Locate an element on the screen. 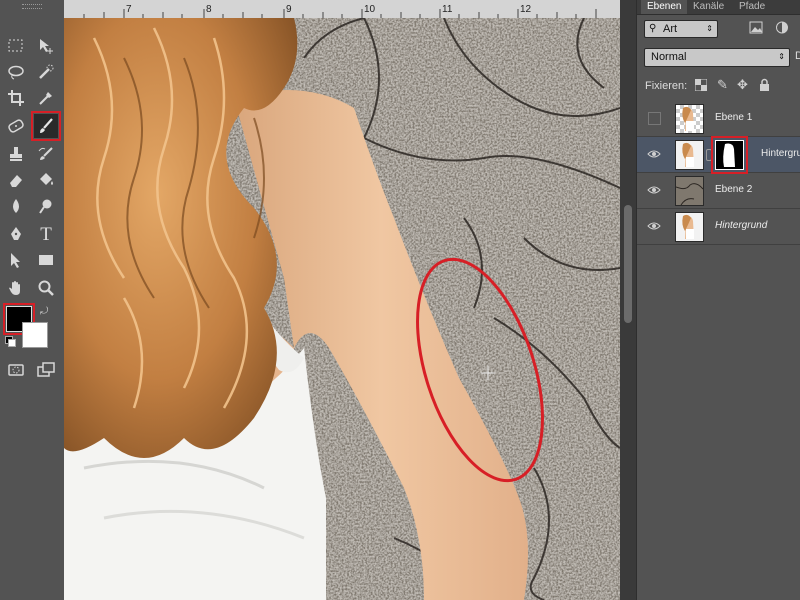 The width and height of the screenshot is (800, 600). layer-name: Ebene 2 is located at coordinates (733, 189).